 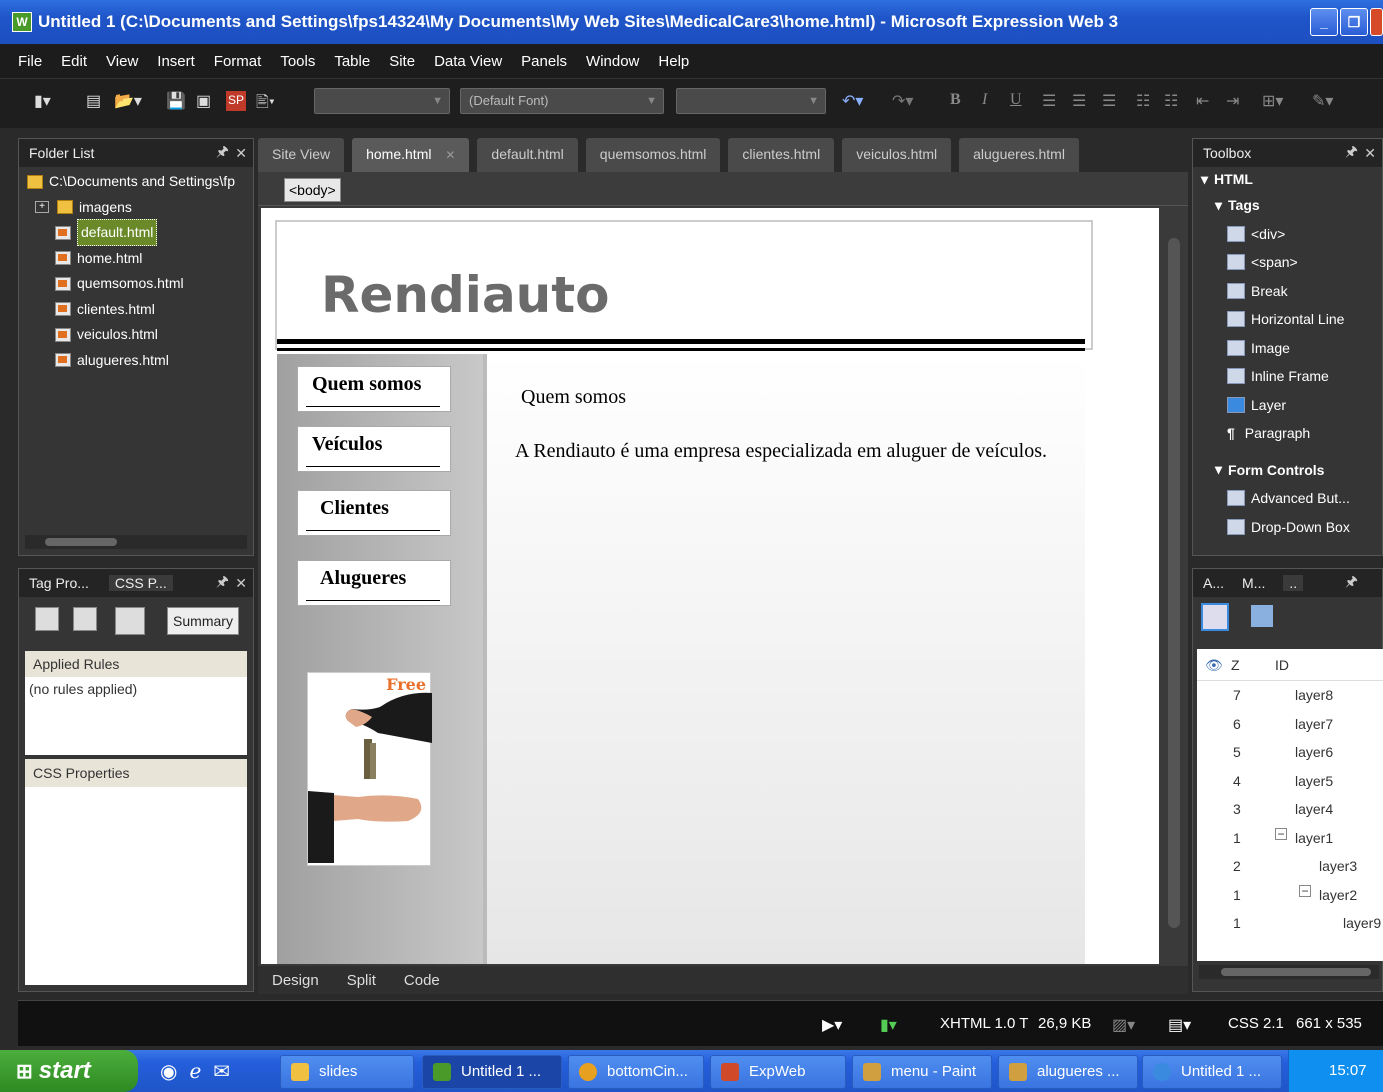 What do you see at coordinates (238, 61) in the screenshot?
I see `menu-format: Format` at bounding box center [238, 61].